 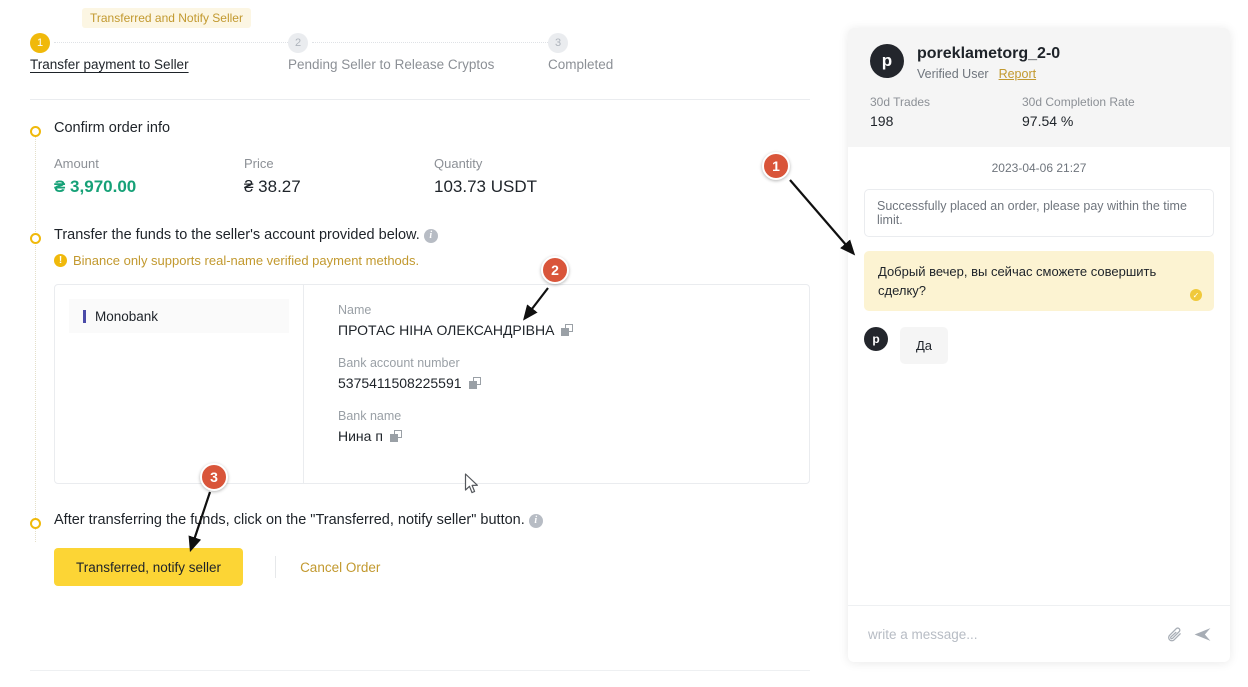 What do you see at coordinates (900, 102) in the screenshot?
I see `stat-30d-trades-label: 30d Trades` at bounding box center [900, 102].